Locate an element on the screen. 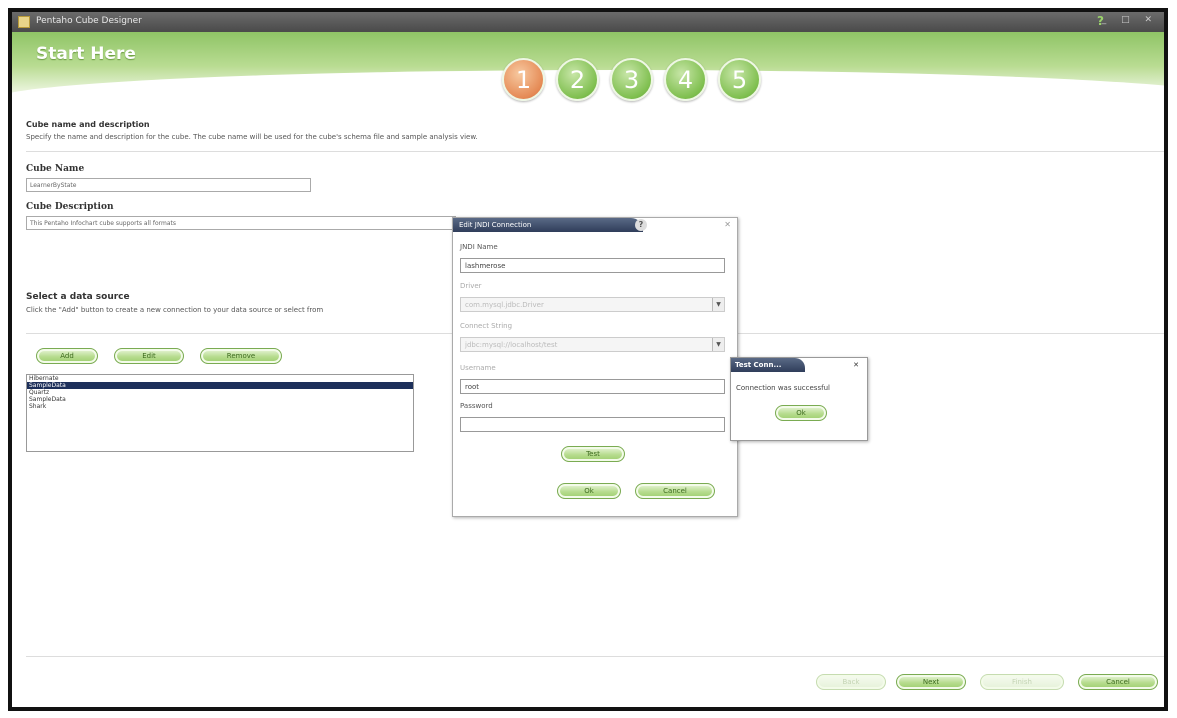 The height and width of the screenshot is (718, 1177). username-input: root is located at coordinates (592, 386).